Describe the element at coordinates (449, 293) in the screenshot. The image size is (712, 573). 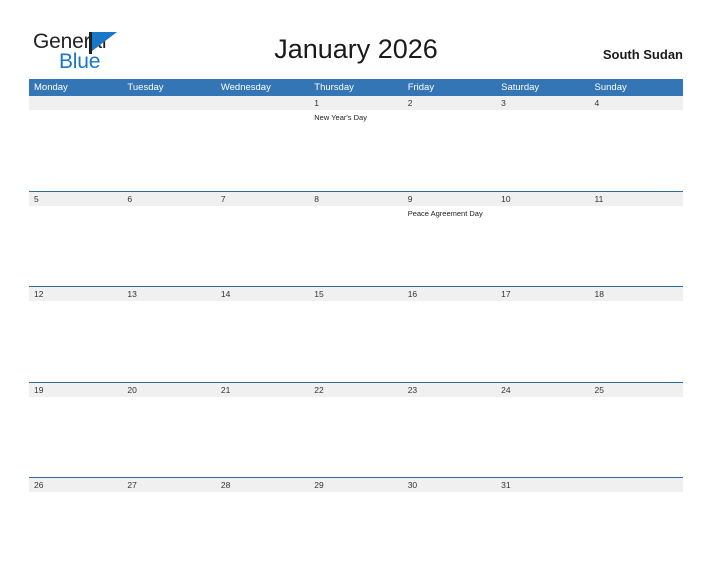
I see `day-number-cell: 16` at that location.